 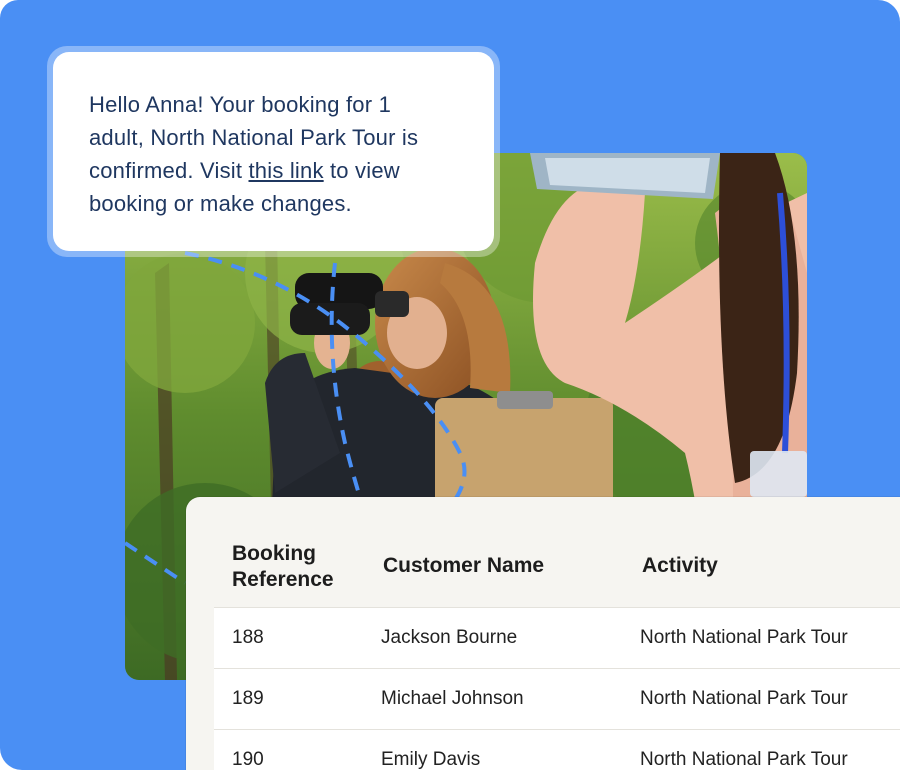 I want to click on cell-booking-reference: 189, so click(x=248, y=698).